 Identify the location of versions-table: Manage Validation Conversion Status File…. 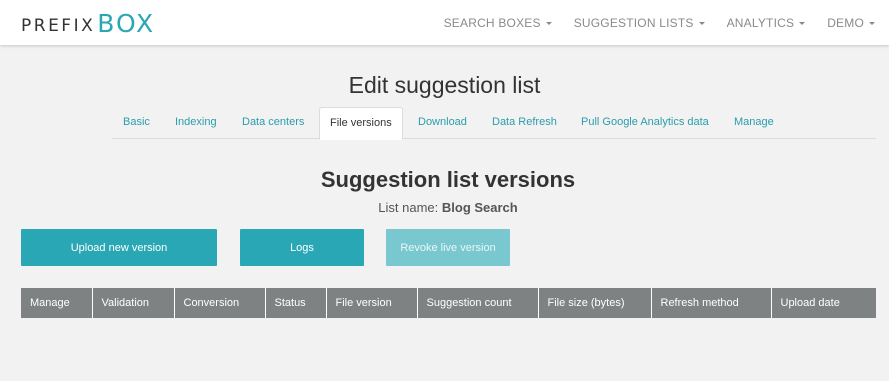
(448, 303).